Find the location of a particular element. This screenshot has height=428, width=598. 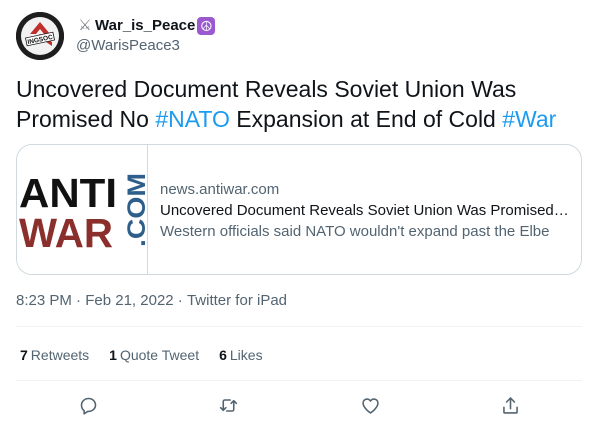

quote-tweets-count: 1 is located at coordinates (113, 355).